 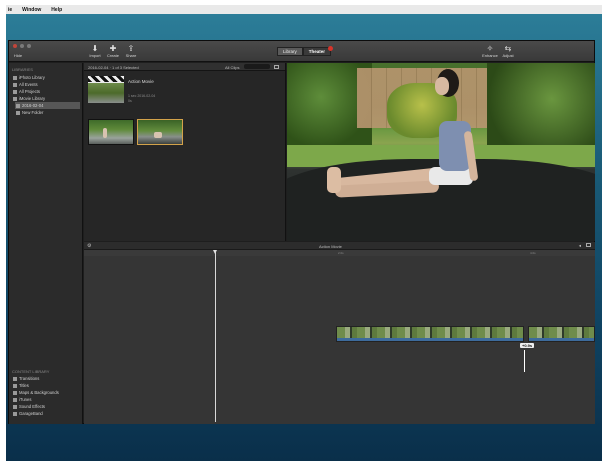 What do you see at coordinates (290, 51) in the screenshot?
I see `tab-library: Library` at bounding box center [290, 51].